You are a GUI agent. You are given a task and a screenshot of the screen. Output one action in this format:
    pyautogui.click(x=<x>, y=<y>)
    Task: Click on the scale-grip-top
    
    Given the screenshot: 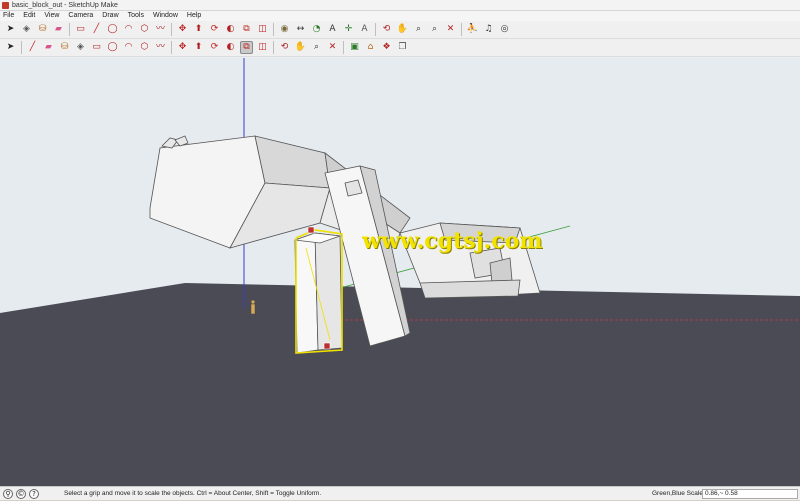 What is the action you would take?
    pyautogui.click(x=311, y=230)
    